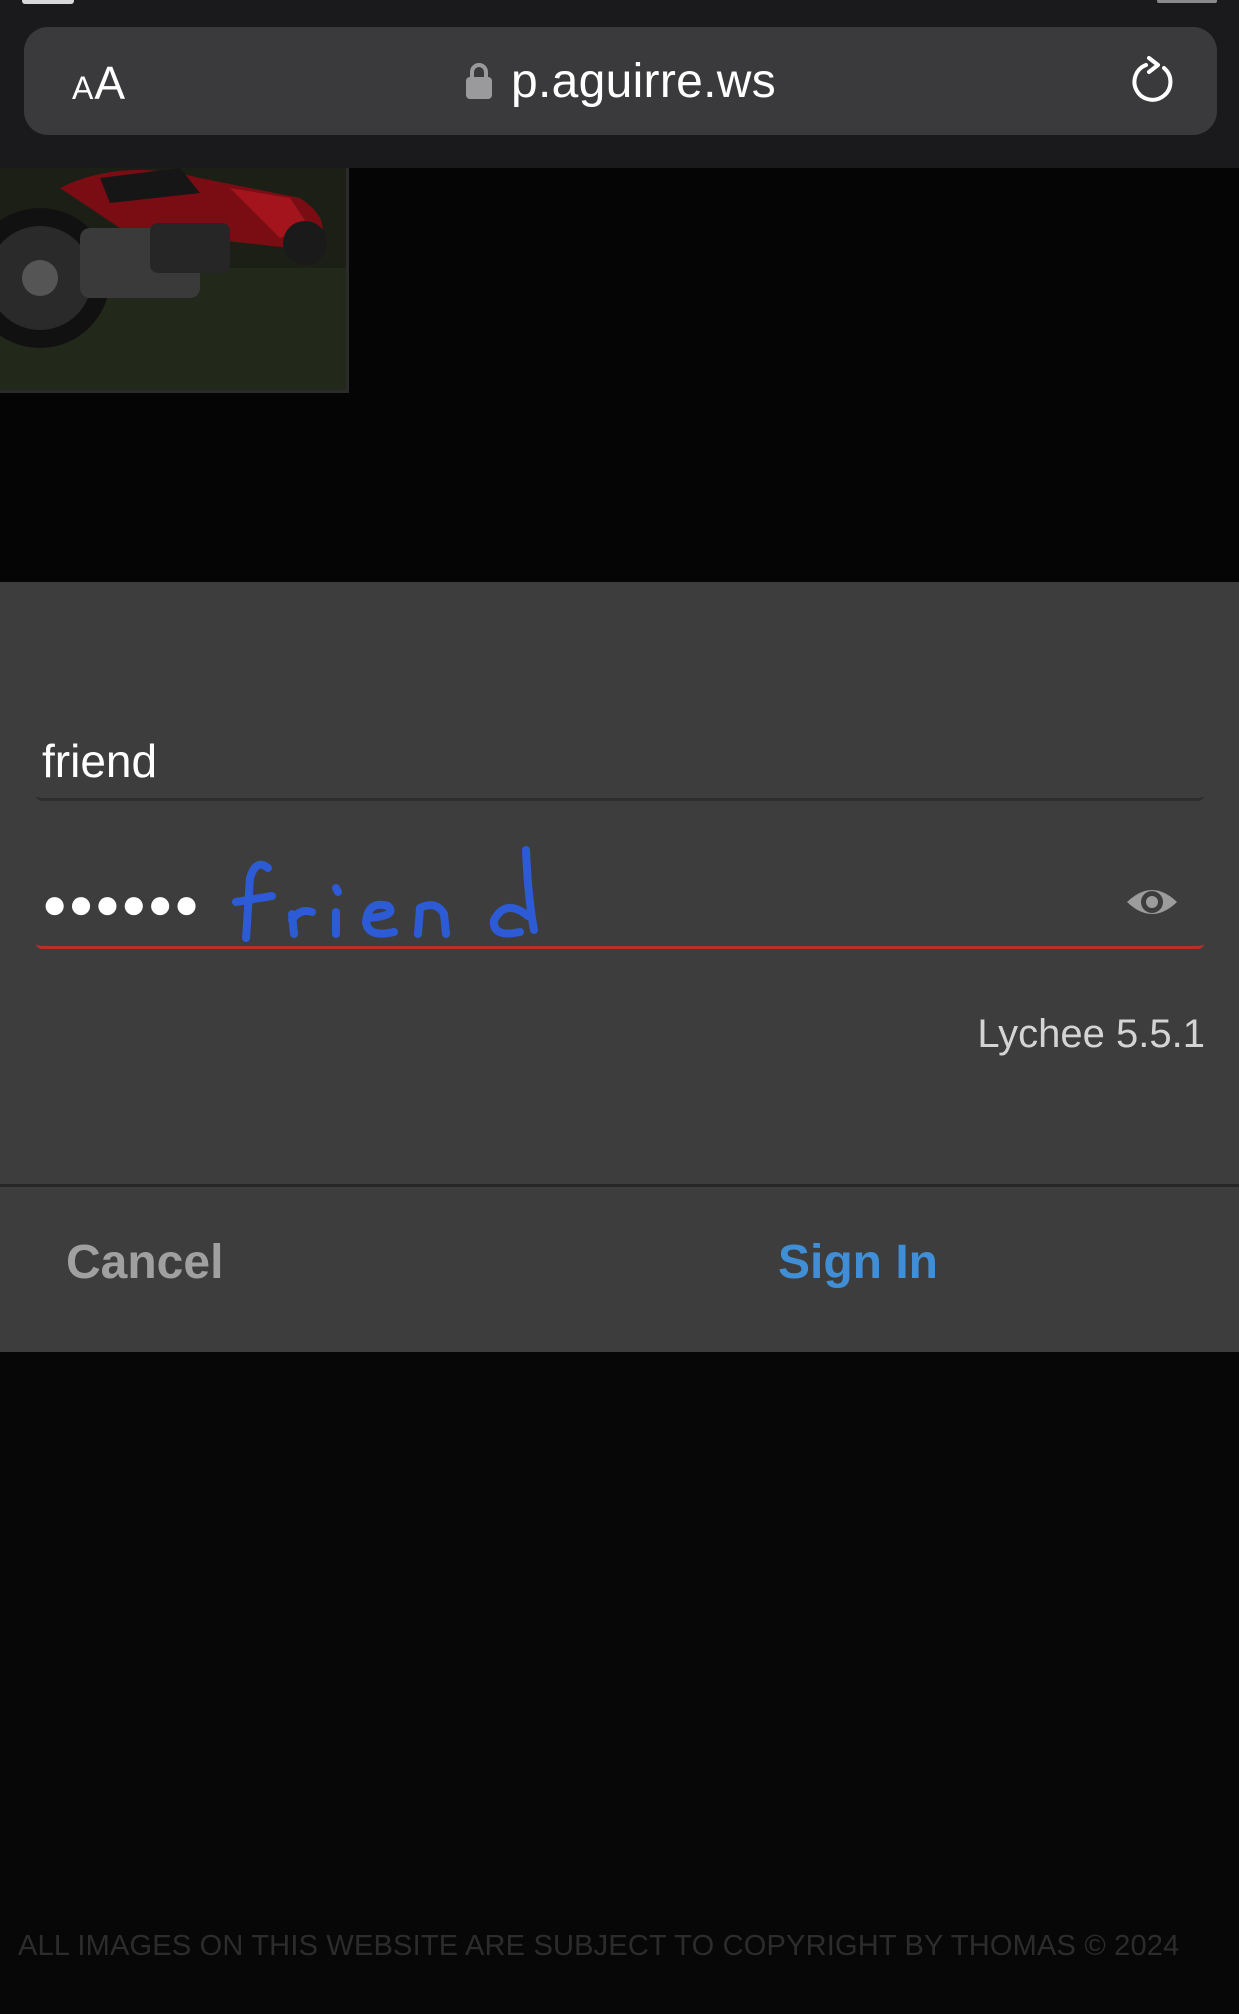  I want to click on cancel-button: Cancel, so click(144, 1262).